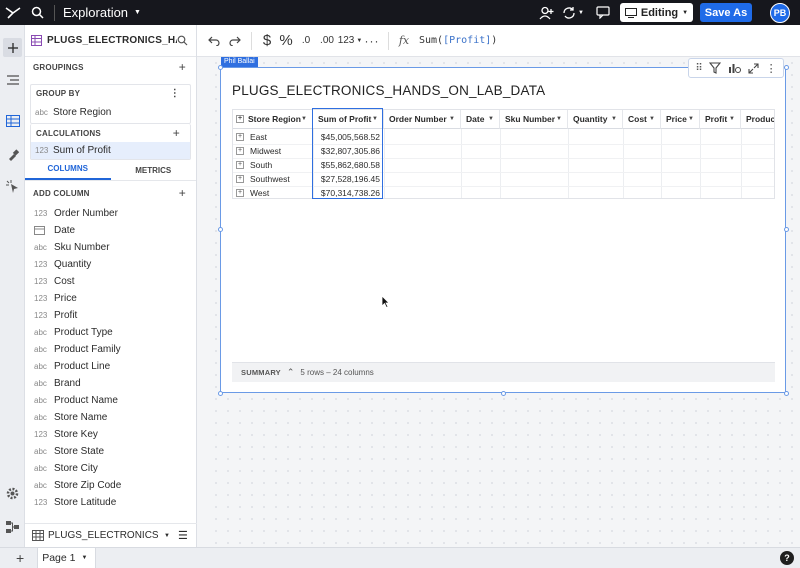 The height and width of the screenshot is (568, 800). Describe the element at coordinates (12, 79) in the screenshot. I see `outline-icon` at that location.